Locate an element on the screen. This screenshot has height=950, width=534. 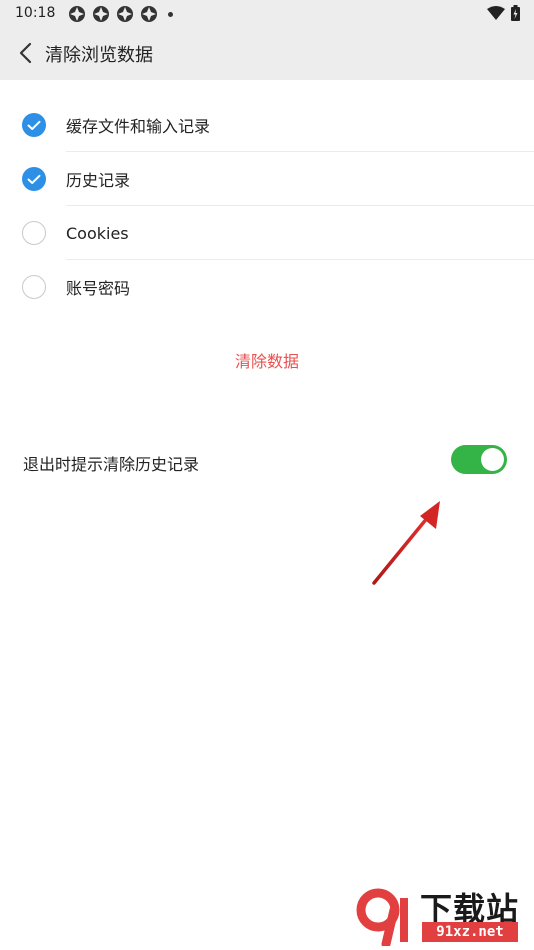
annotation-arrow-icon is located at coordinates (406, 543).